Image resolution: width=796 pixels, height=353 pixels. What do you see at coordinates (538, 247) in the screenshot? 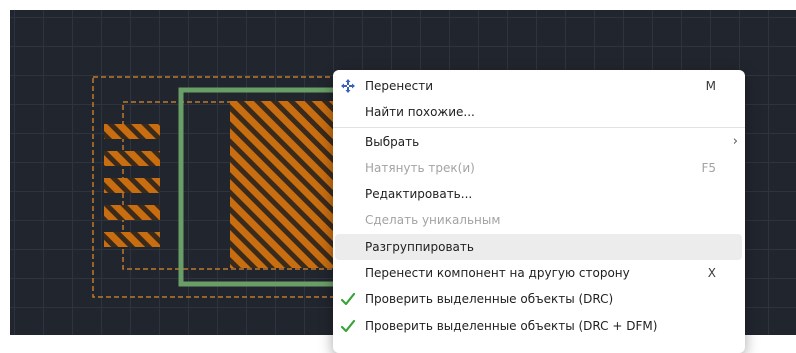
I see `menu-item-ungroup: Разгруппировать` at bounding box center [538, 247].